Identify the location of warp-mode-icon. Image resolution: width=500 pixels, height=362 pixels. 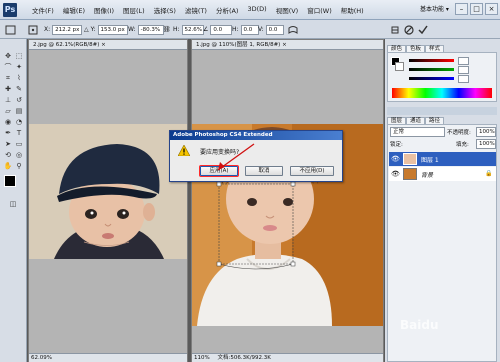
(293, 29).